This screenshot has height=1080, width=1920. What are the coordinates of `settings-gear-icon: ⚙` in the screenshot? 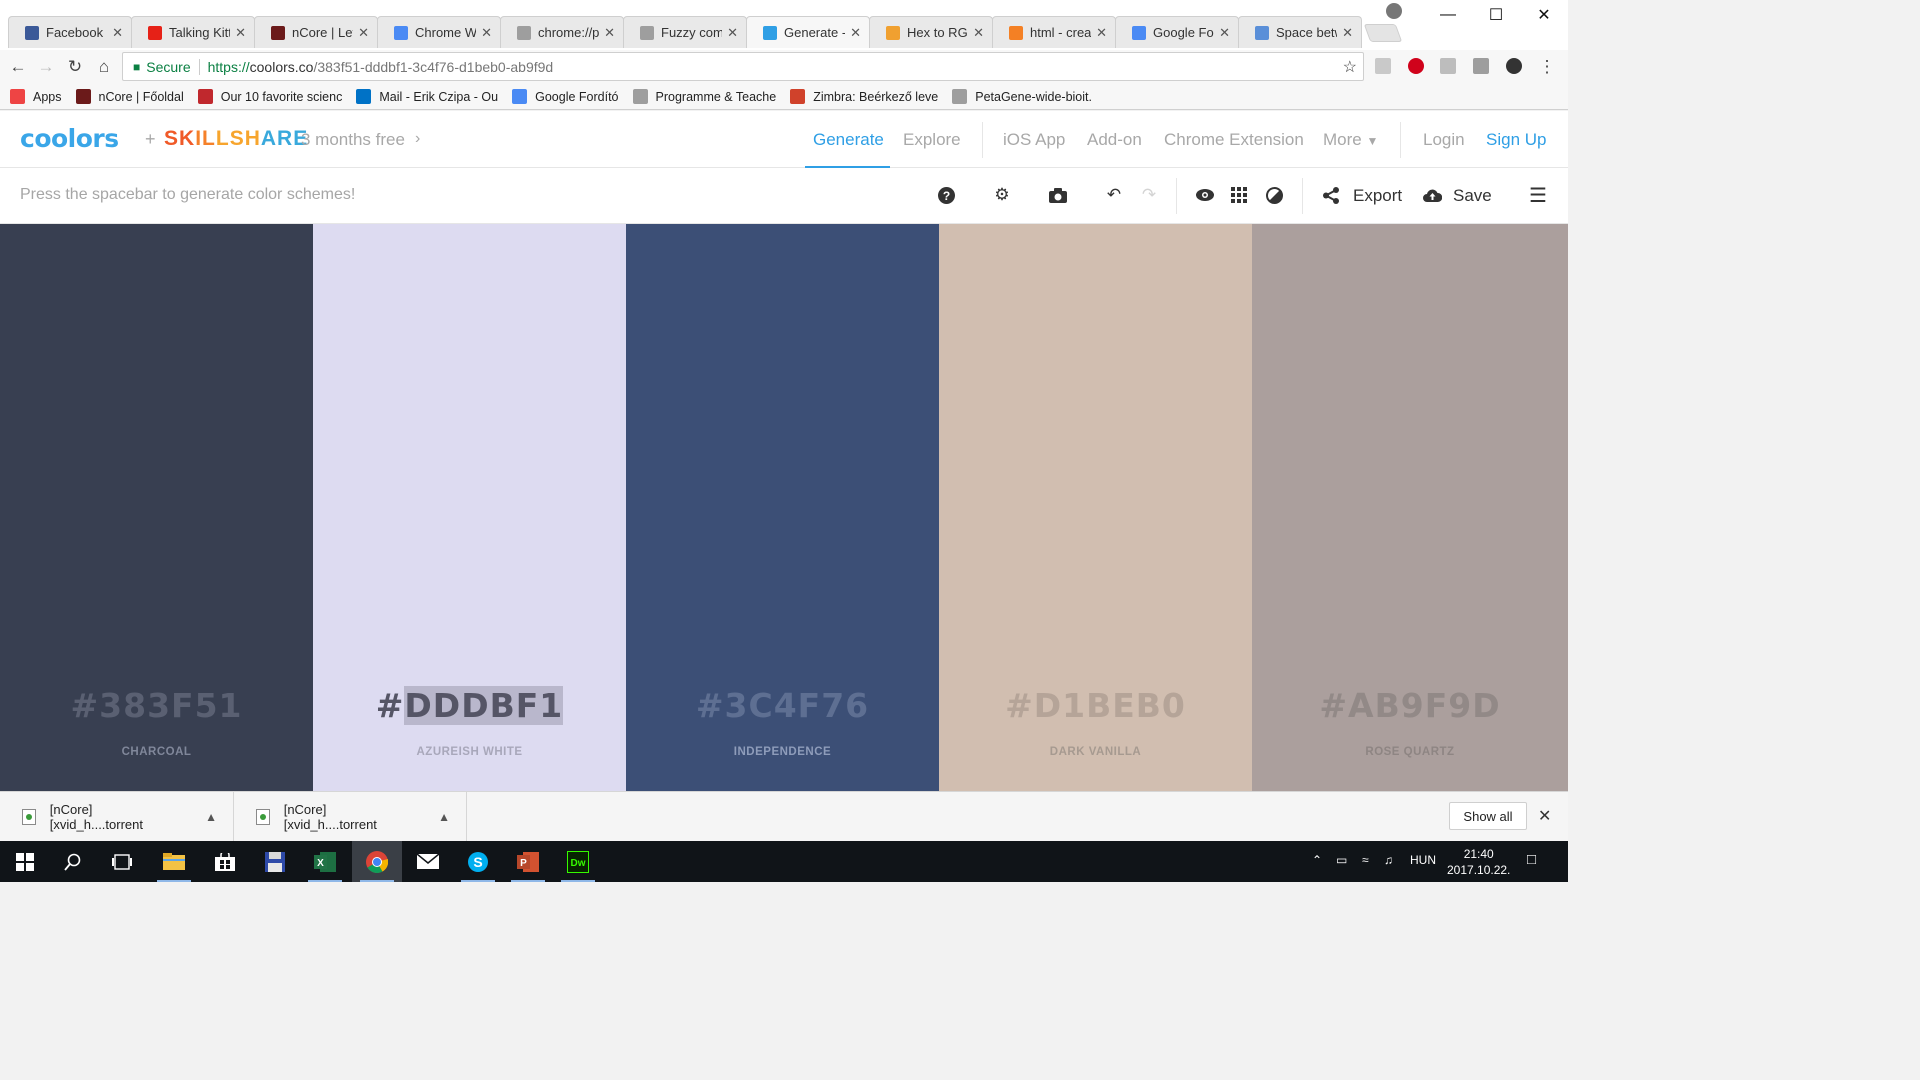 It's located at (1002, 195).